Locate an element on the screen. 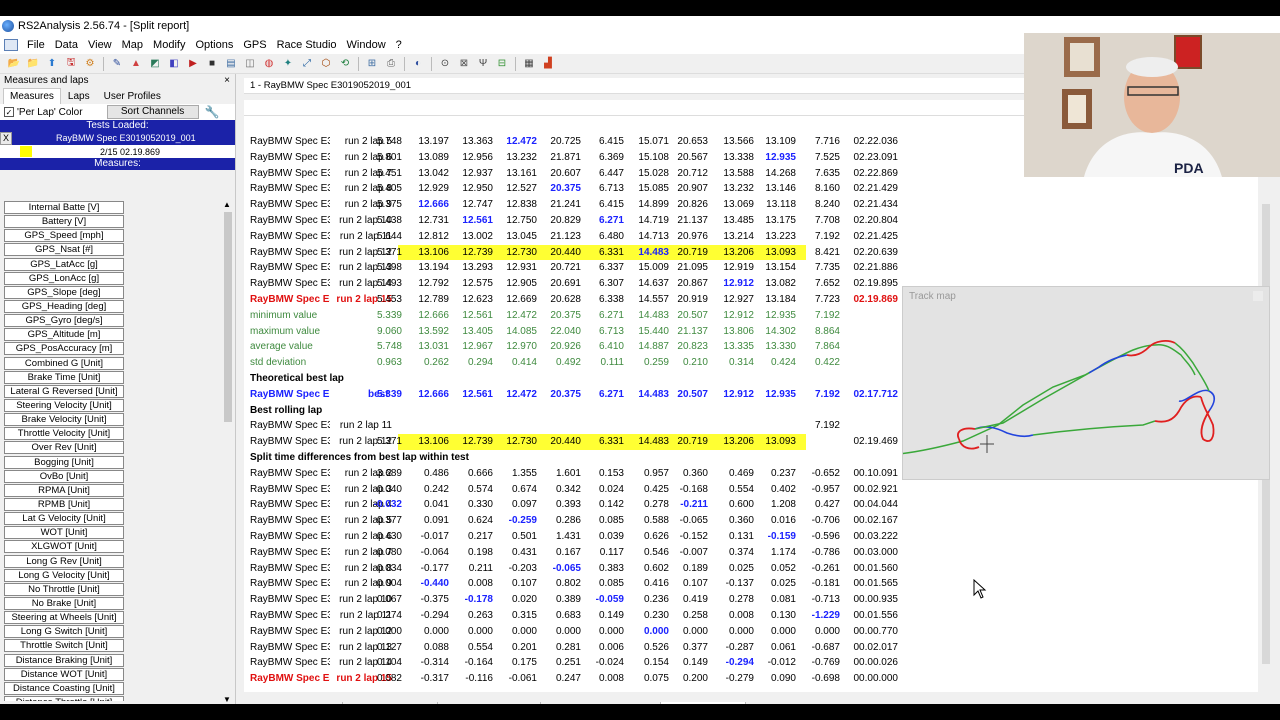 The height and width of the screenshot is (720, 1280). toolbar-button-icon: 📂 is located at coordinates (14, 64).